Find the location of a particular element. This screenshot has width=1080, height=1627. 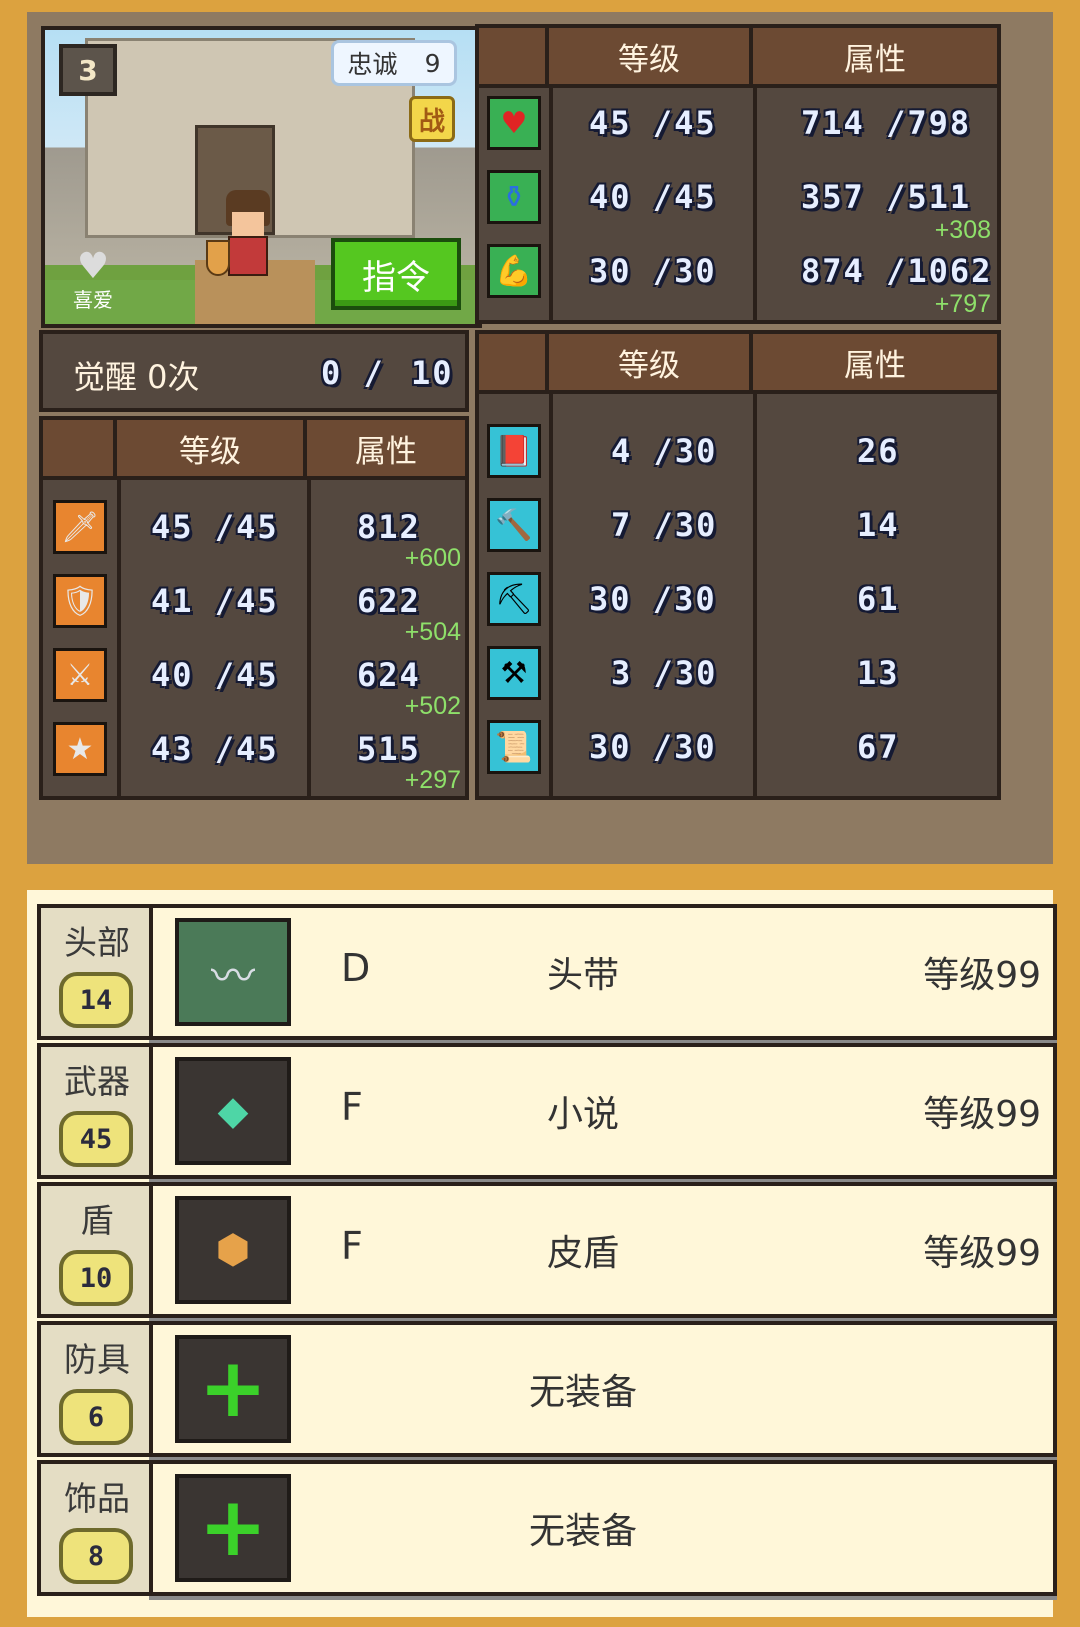

residence-icon: 3 is located at coordinates (88, 70).